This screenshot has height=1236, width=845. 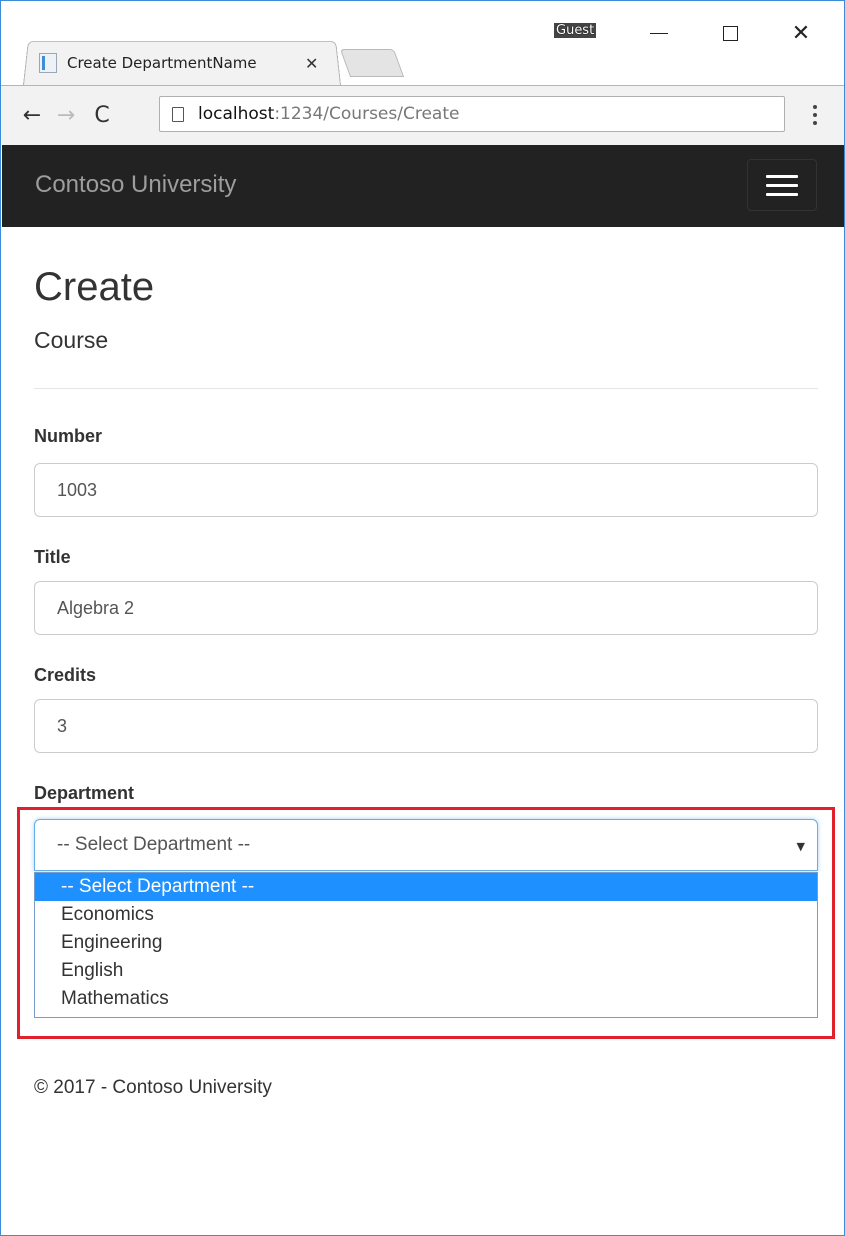 I want to click on close-window-button: ✕, so click(x=801, y=33).